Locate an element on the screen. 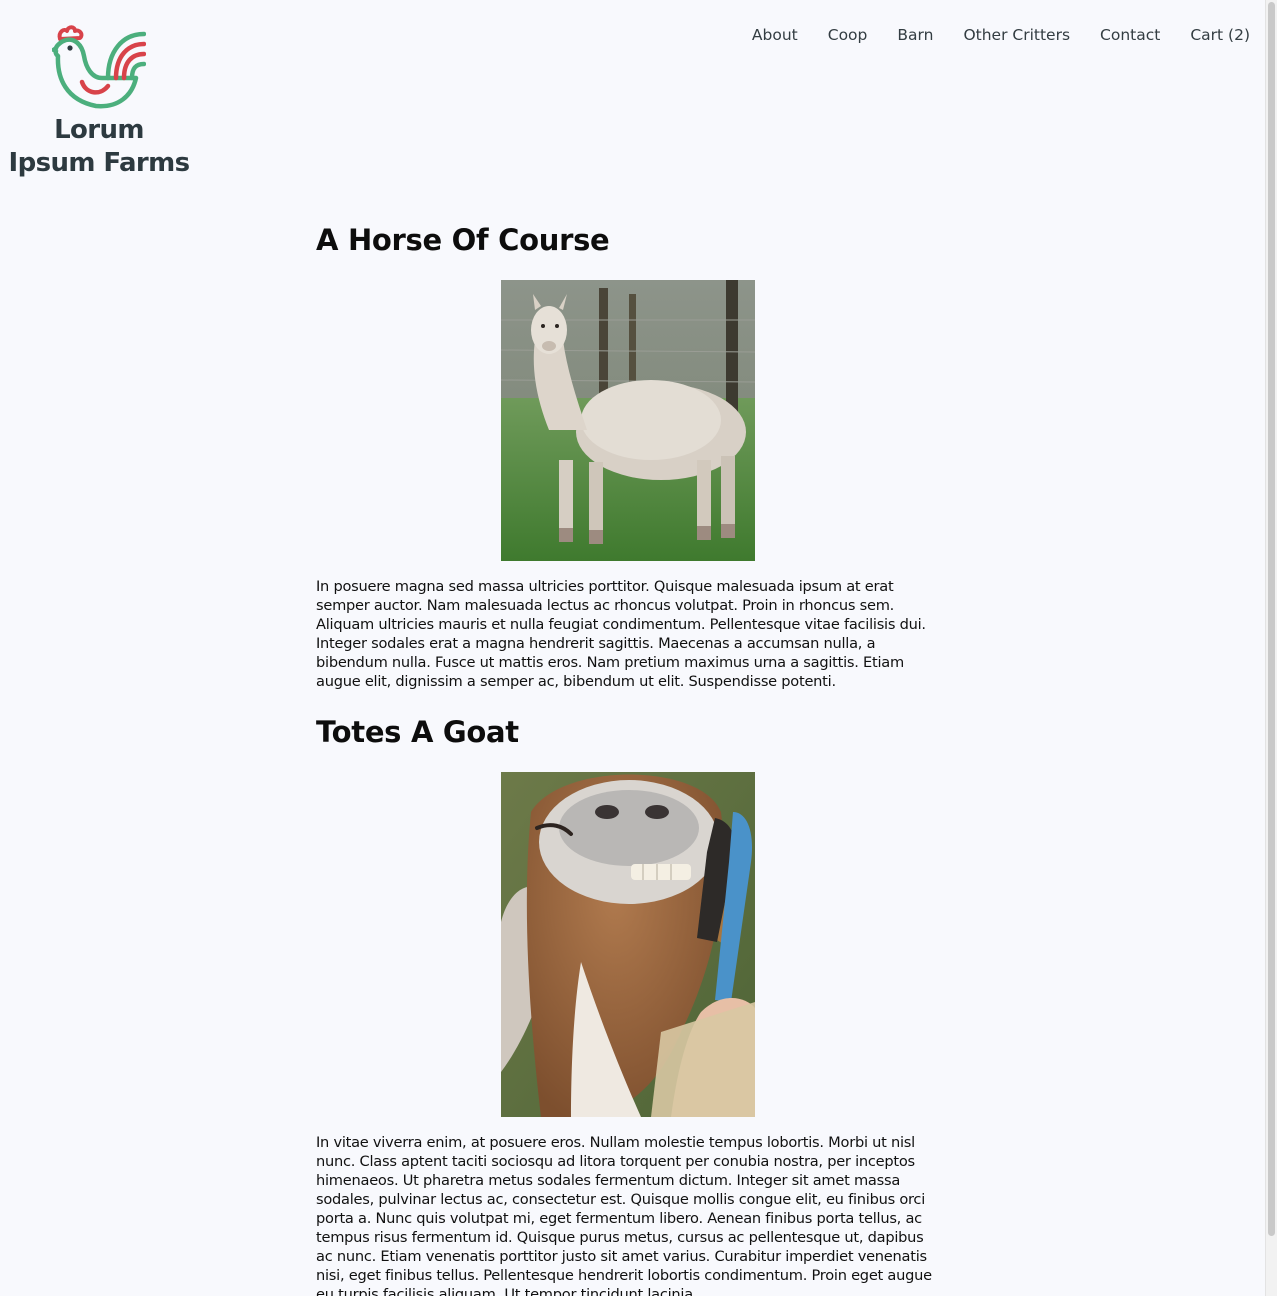 Image resolution: width=1277 pixels, height=1296 pixels. page-scrollbar is located at coordinates (1271, 648).